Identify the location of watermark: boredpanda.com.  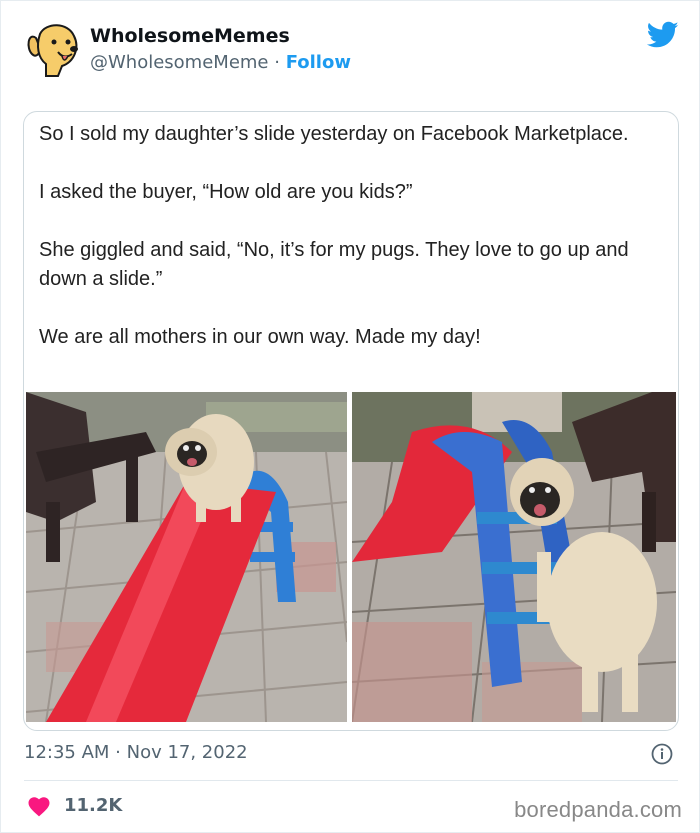
(598, 809).